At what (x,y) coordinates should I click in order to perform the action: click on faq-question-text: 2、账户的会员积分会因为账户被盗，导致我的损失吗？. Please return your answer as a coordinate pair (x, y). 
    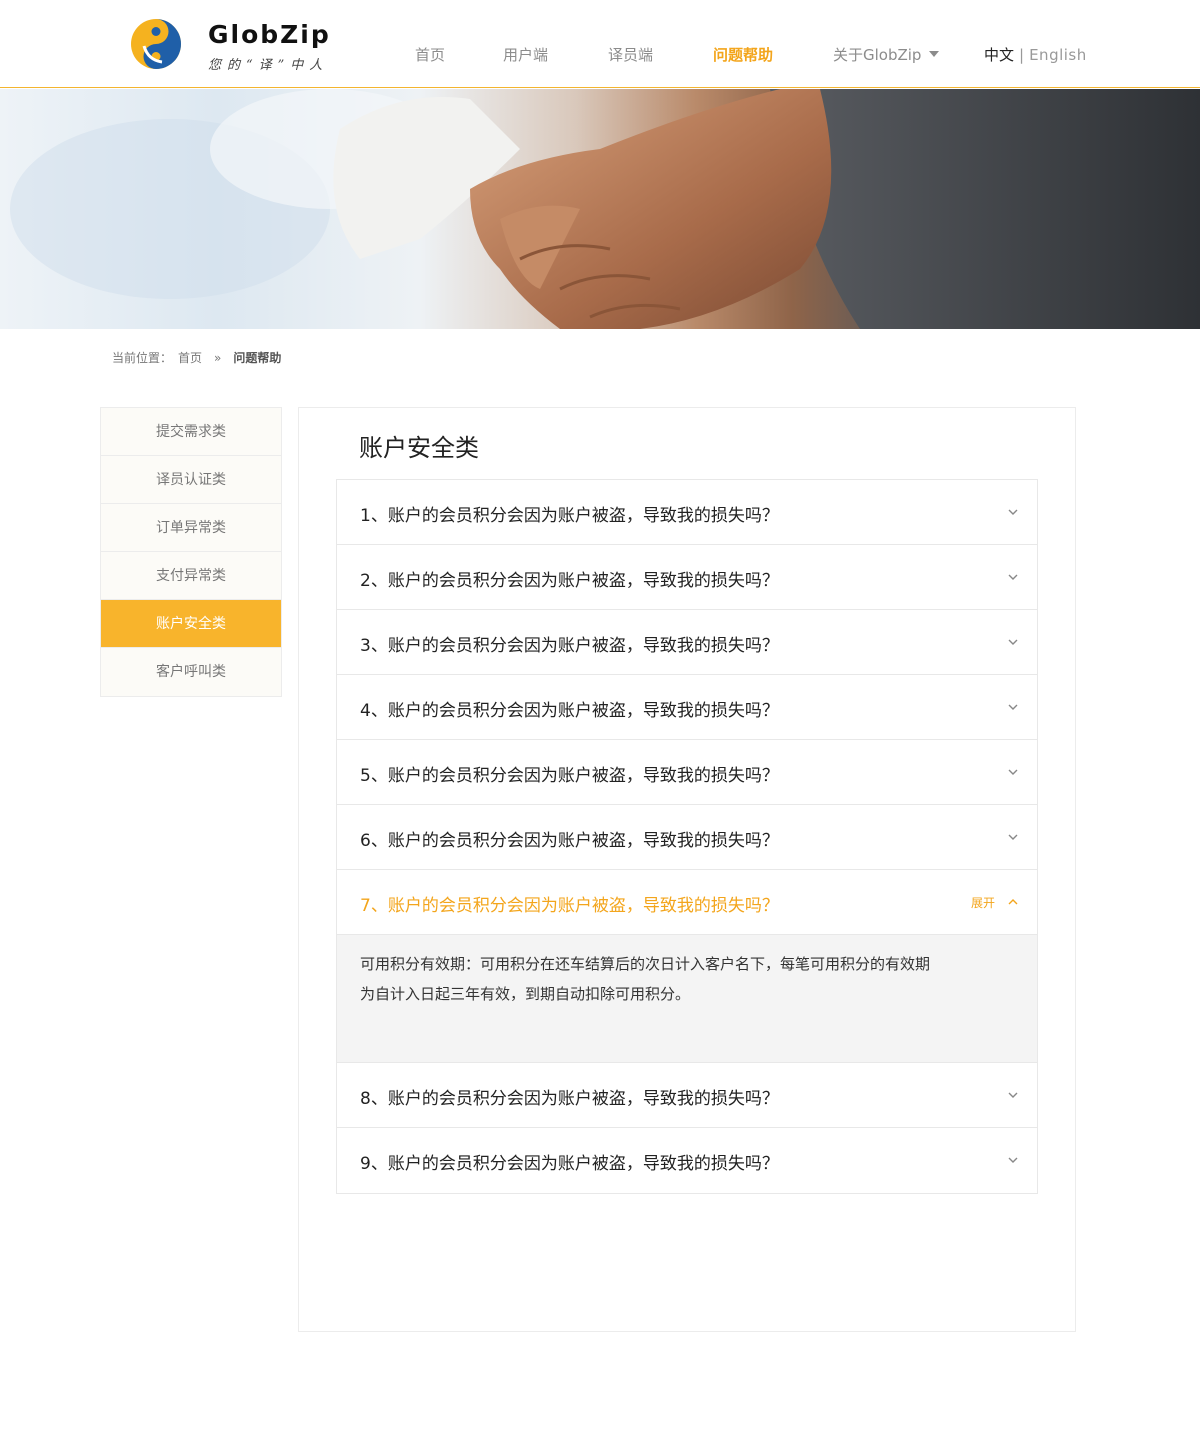
    Looking at the image, I should click on (569, 581).